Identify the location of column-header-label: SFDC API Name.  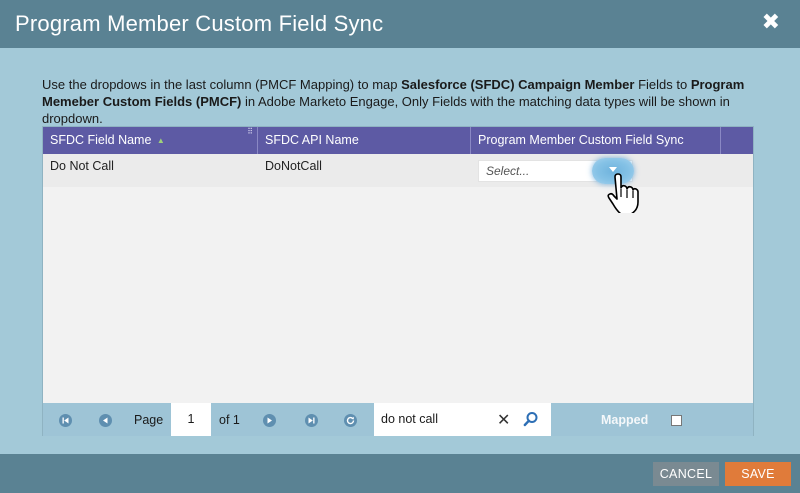
(312, 140).